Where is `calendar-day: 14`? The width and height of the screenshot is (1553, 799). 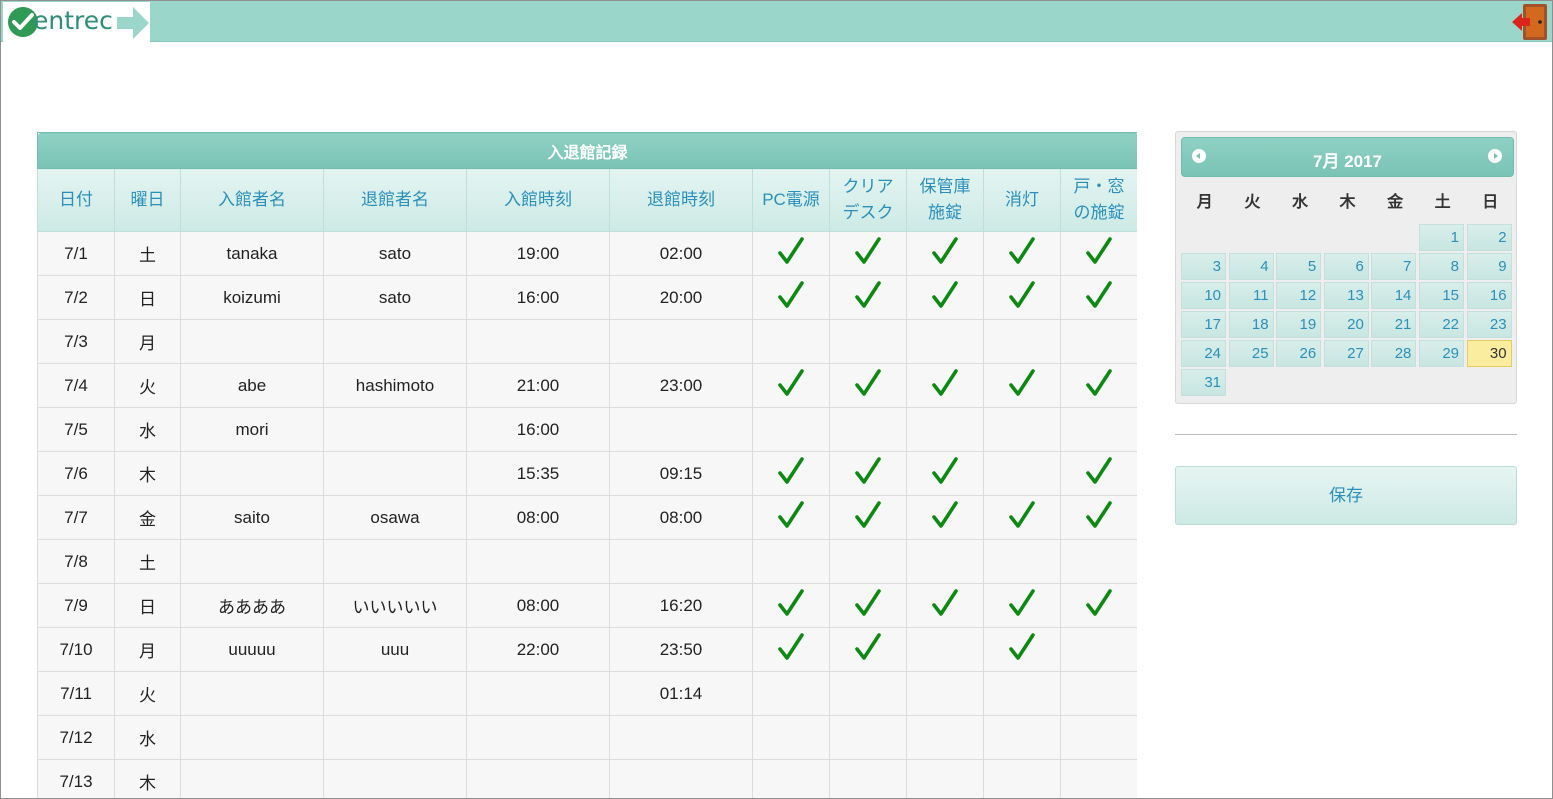 calendar-day: 14 is located at coordinates (1394, 295).